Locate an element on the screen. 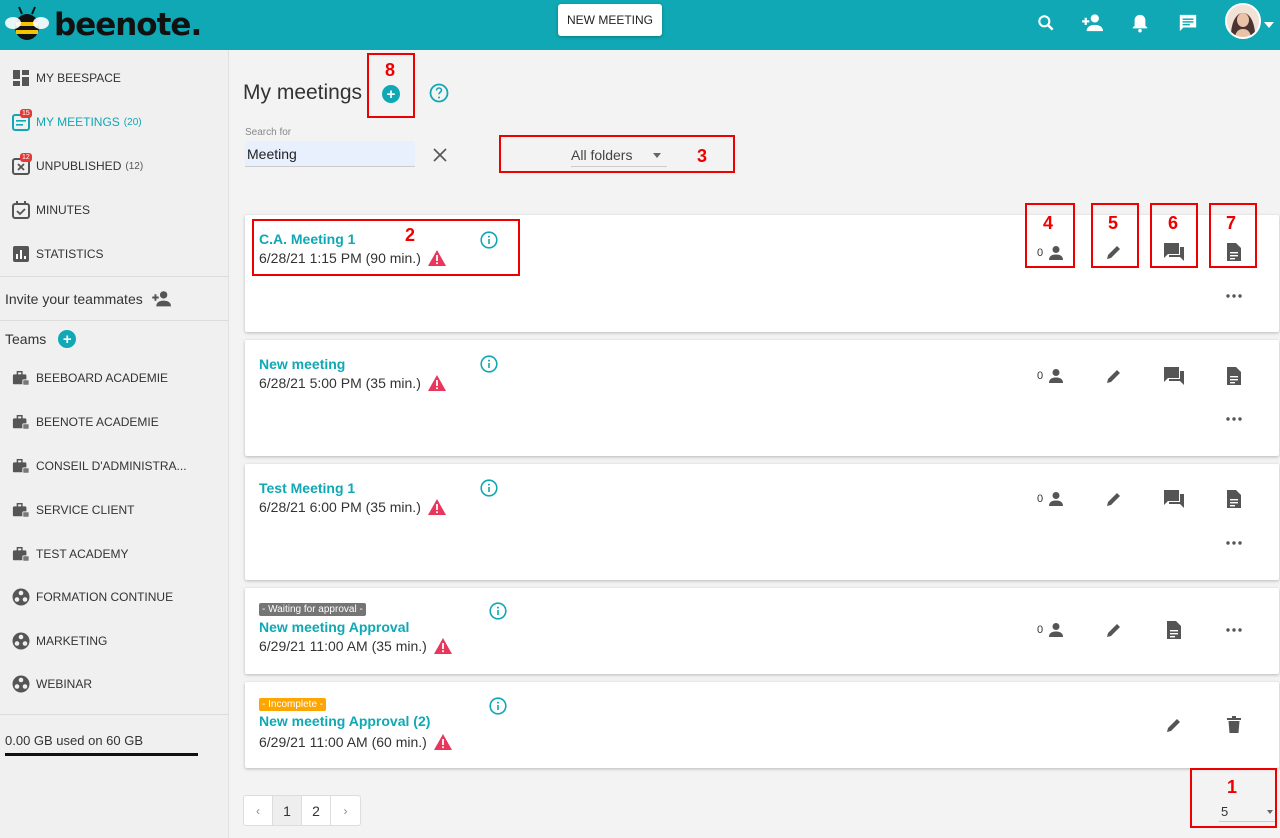 This screenshot has width=1280, height=838. team-label: SERVICE CLIENT is located at coordinates (85, 510).